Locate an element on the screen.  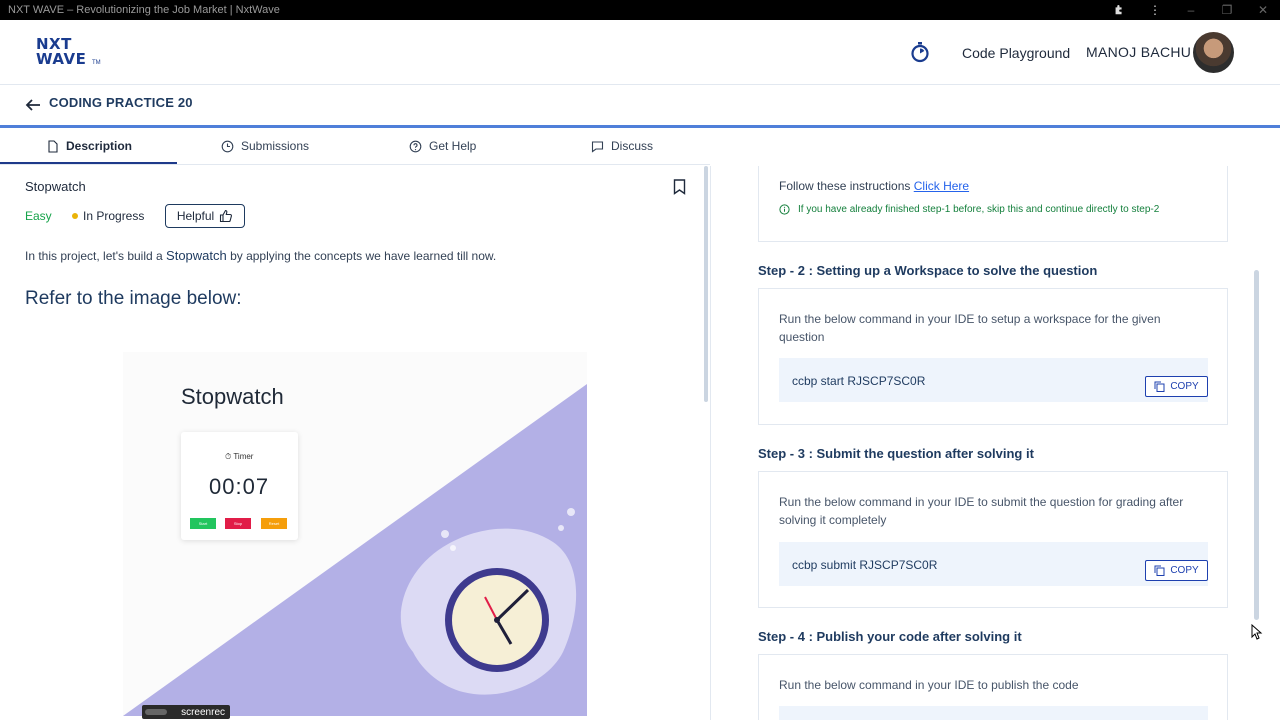
tab-get-help: Get Help is located at coordinates (442, 146).